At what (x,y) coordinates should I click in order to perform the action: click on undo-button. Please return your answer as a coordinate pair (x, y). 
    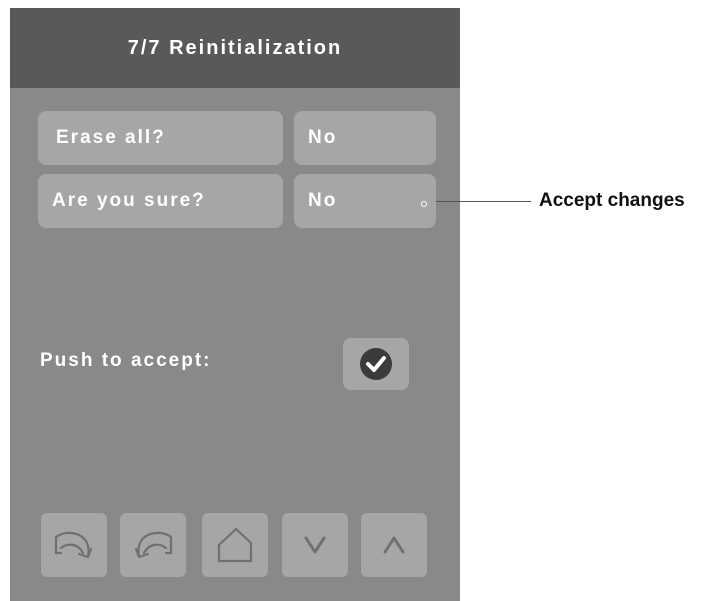
    Looking at the image, I should click on (74, 545).